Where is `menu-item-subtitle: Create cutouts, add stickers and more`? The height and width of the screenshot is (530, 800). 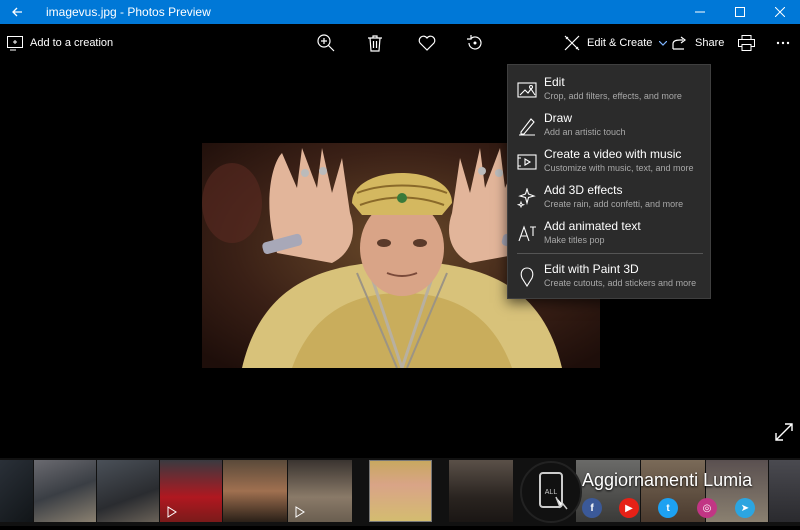 menu-item-subtitle: Create cutouts, add stickers and more is located at coordinates (620, 283).